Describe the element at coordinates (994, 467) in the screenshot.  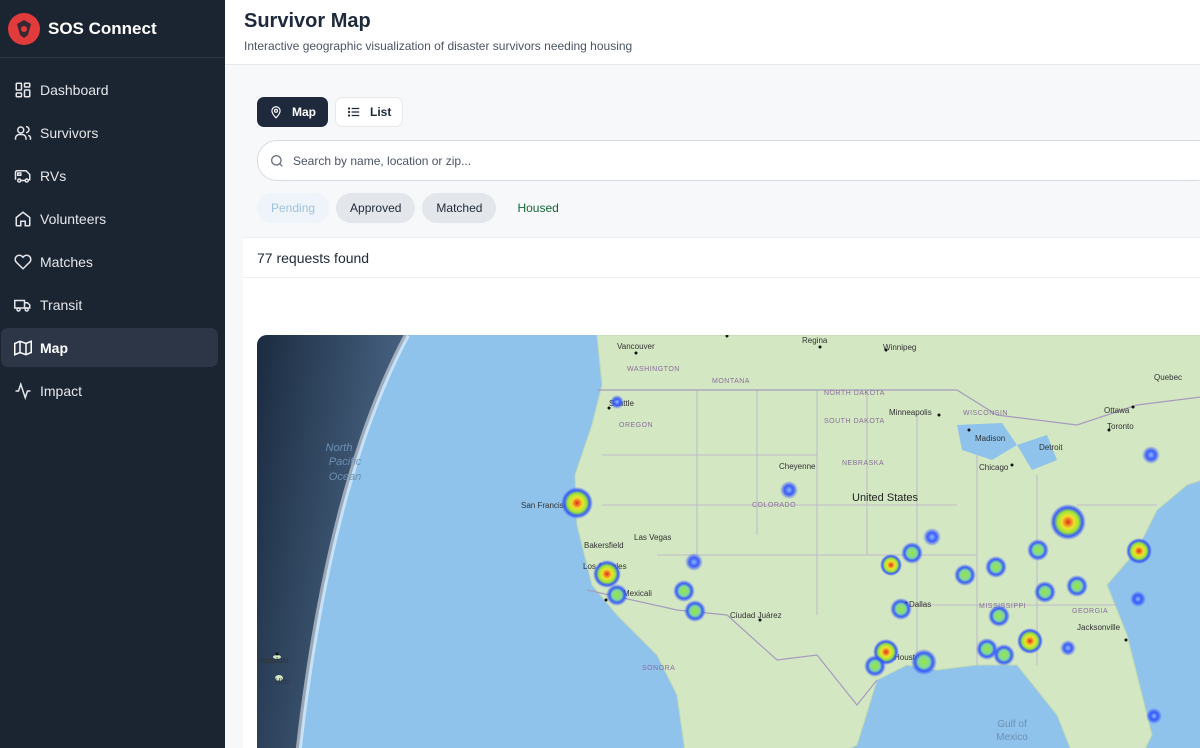
I see `city-label: Chicago` at that location.